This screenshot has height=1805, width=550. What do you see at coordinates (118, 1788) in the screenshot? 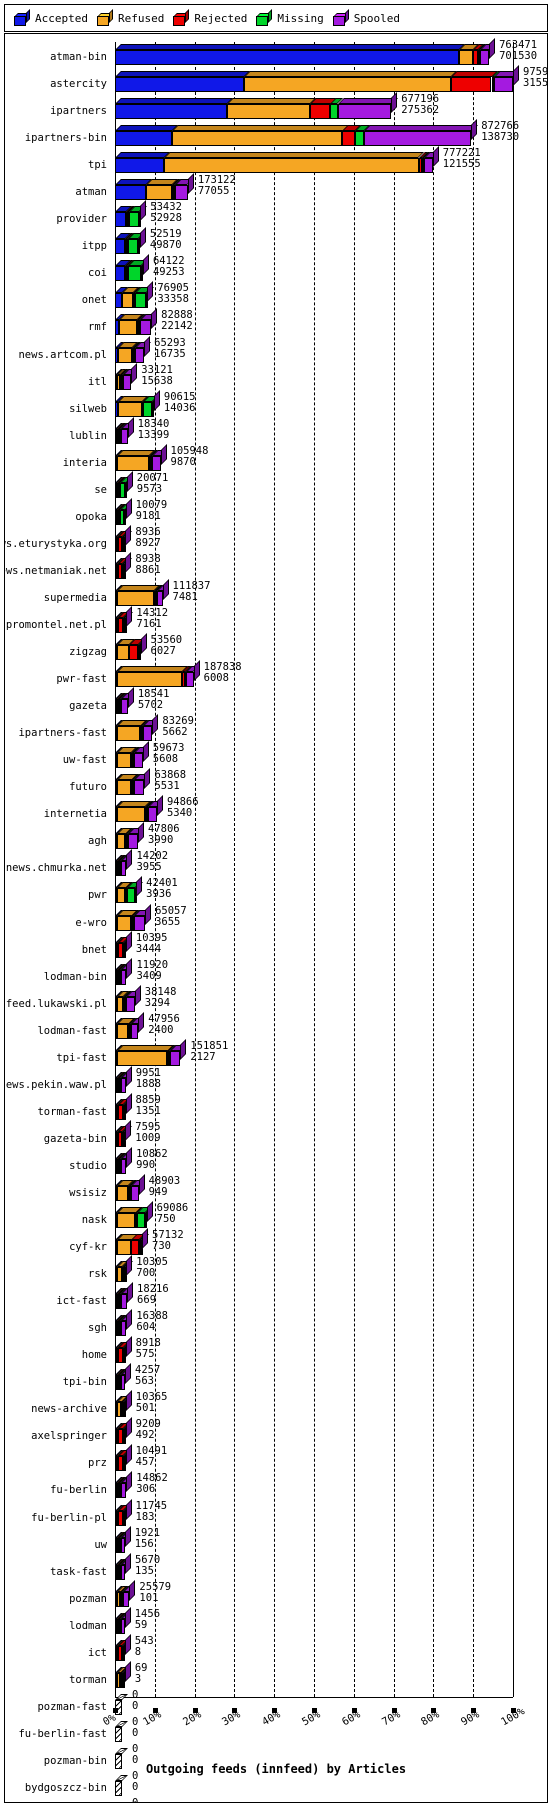
I see `bar-segment-empty` at bounding box center [118, 1788].